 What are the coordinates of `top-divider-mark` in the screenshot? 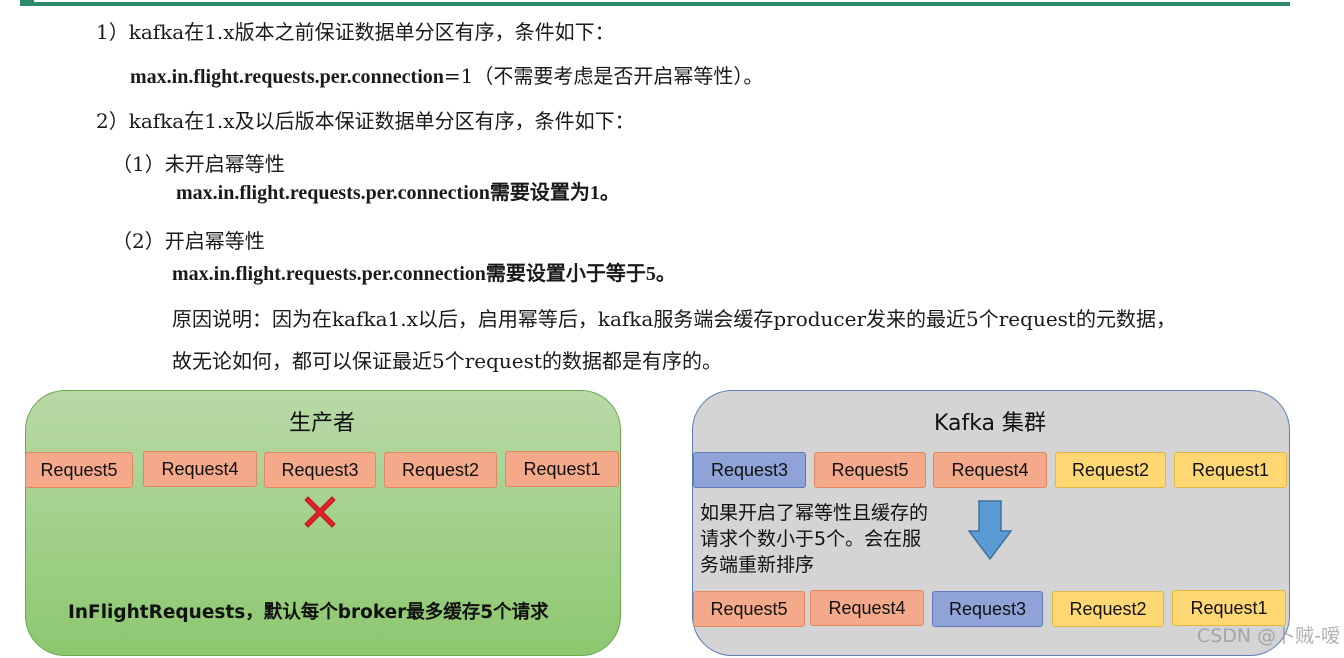 It's located at (27, 3).